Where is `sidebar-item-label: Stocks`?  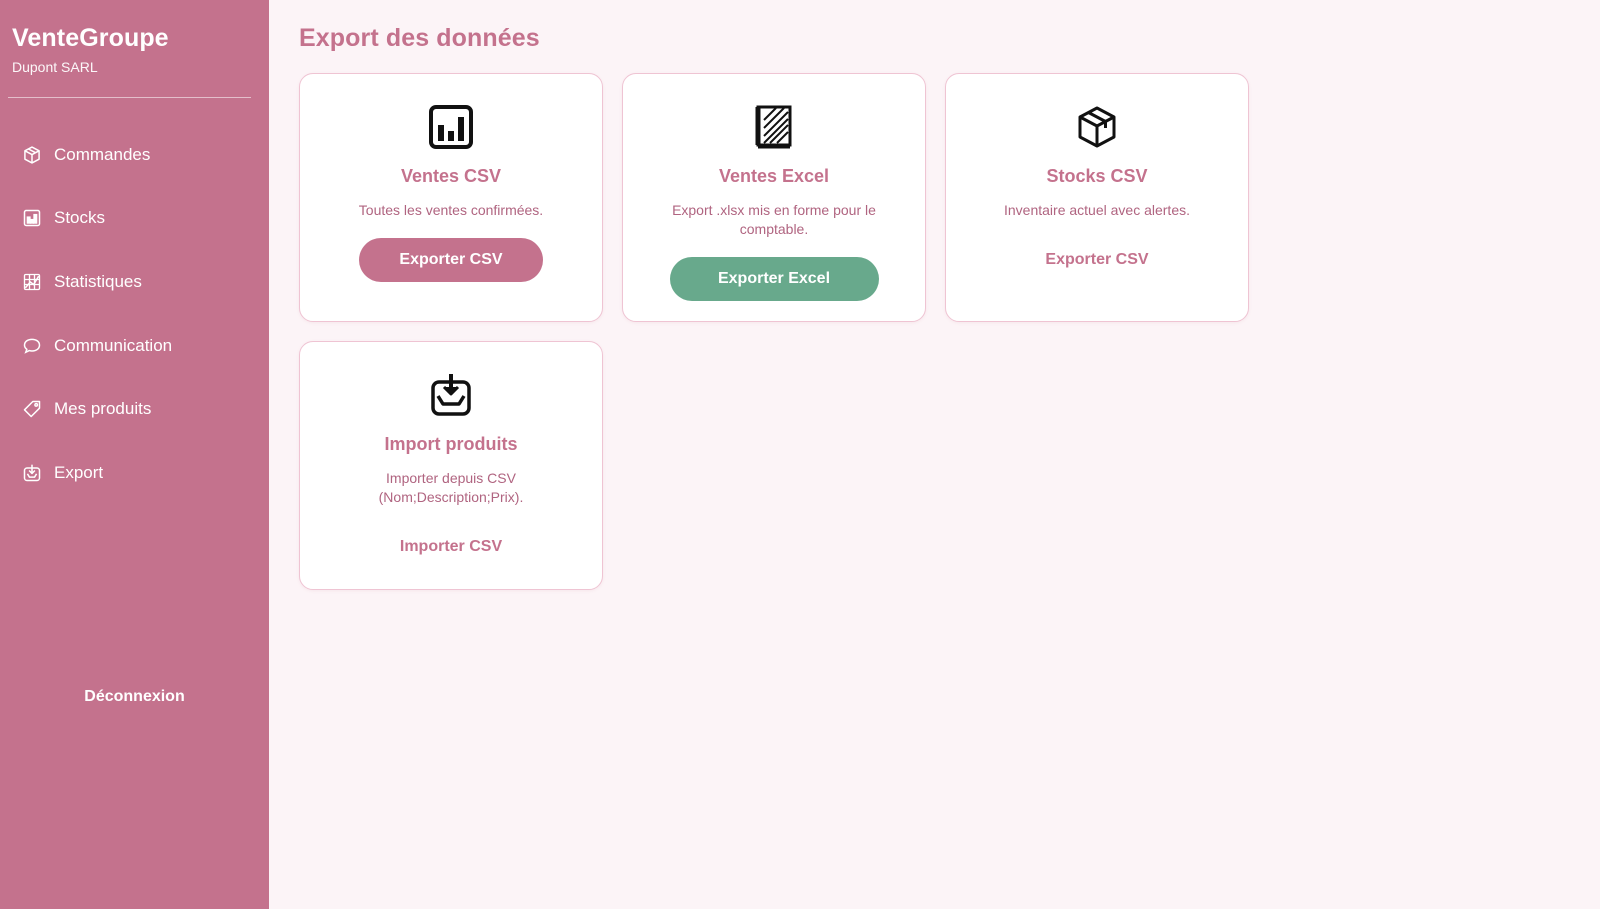
sidebar-item-label: Stocks is located at coordinates (80, 218).